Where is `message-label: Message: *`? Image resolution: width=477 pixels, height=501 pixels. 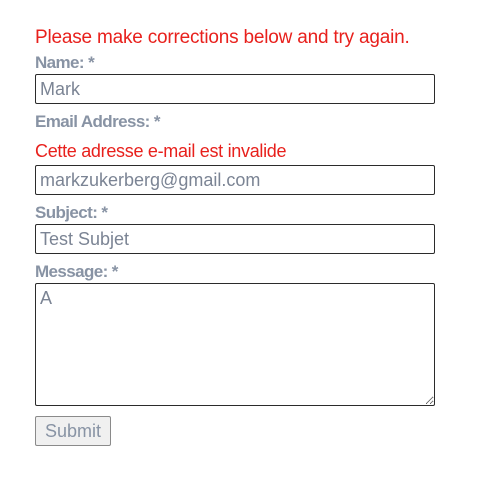
message-label: Message: * is located at coordinates (76, 271).